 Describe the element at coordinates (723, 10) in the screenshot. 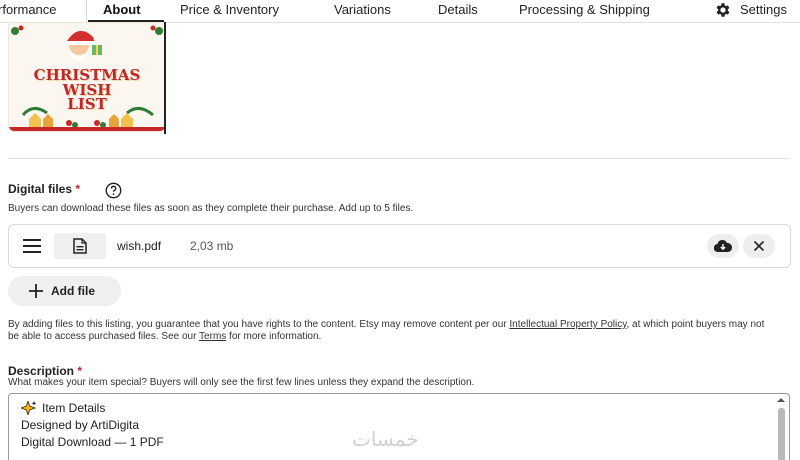

I see `gear-icon` at that location.